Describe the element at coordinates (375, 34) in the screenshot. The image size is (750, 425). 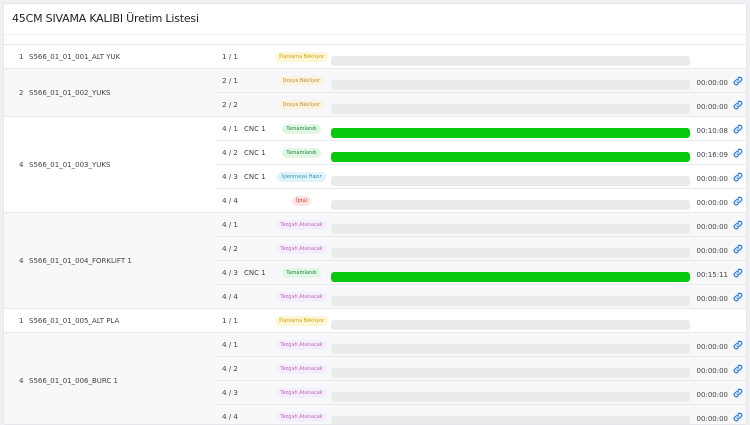
I see `title-divider` at that location.